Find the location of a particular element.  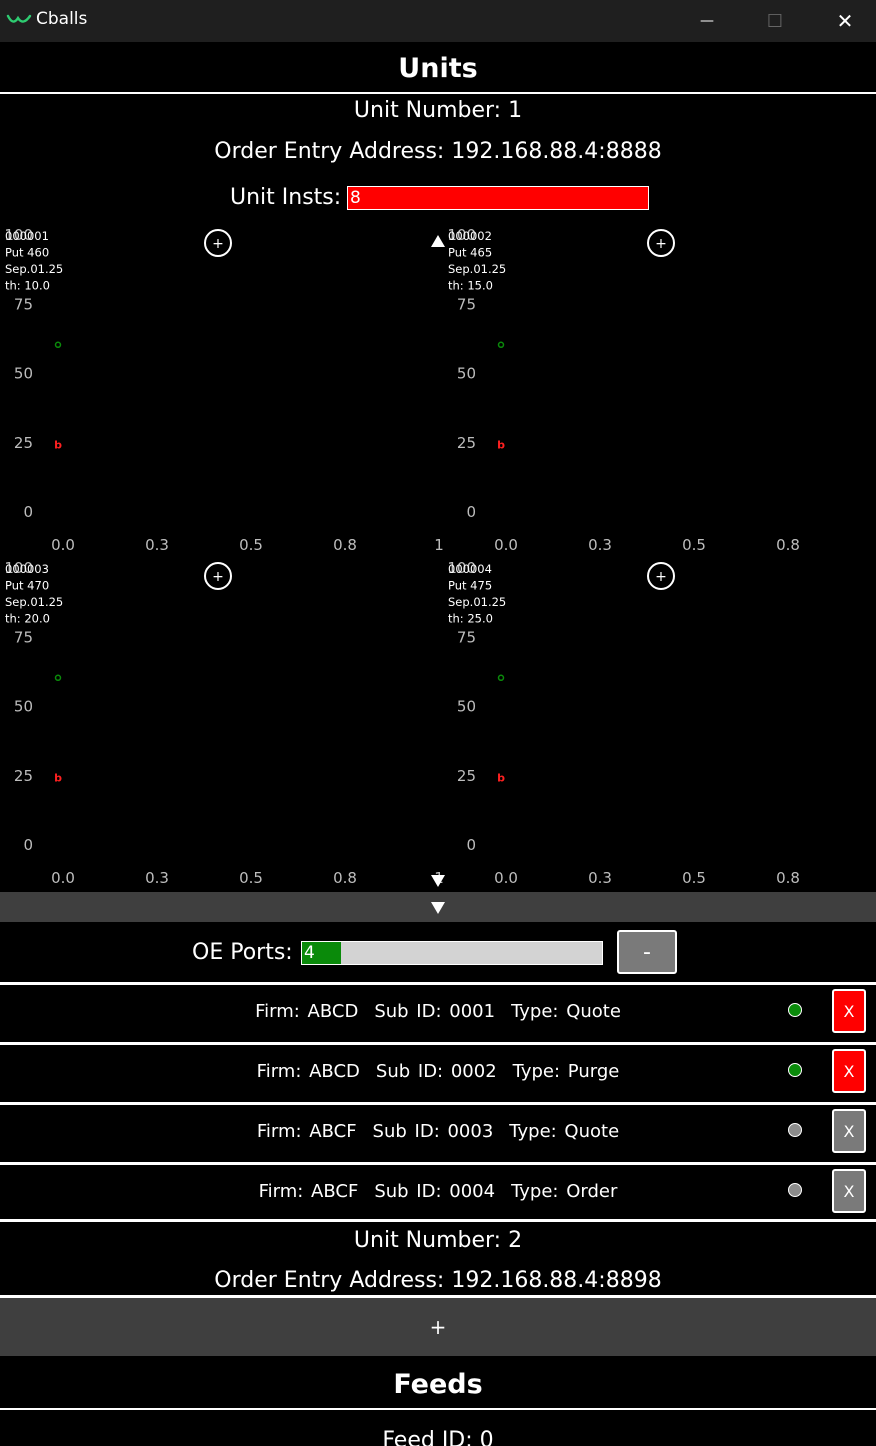

scroll-up-icon is located at coordinates (438, 241).